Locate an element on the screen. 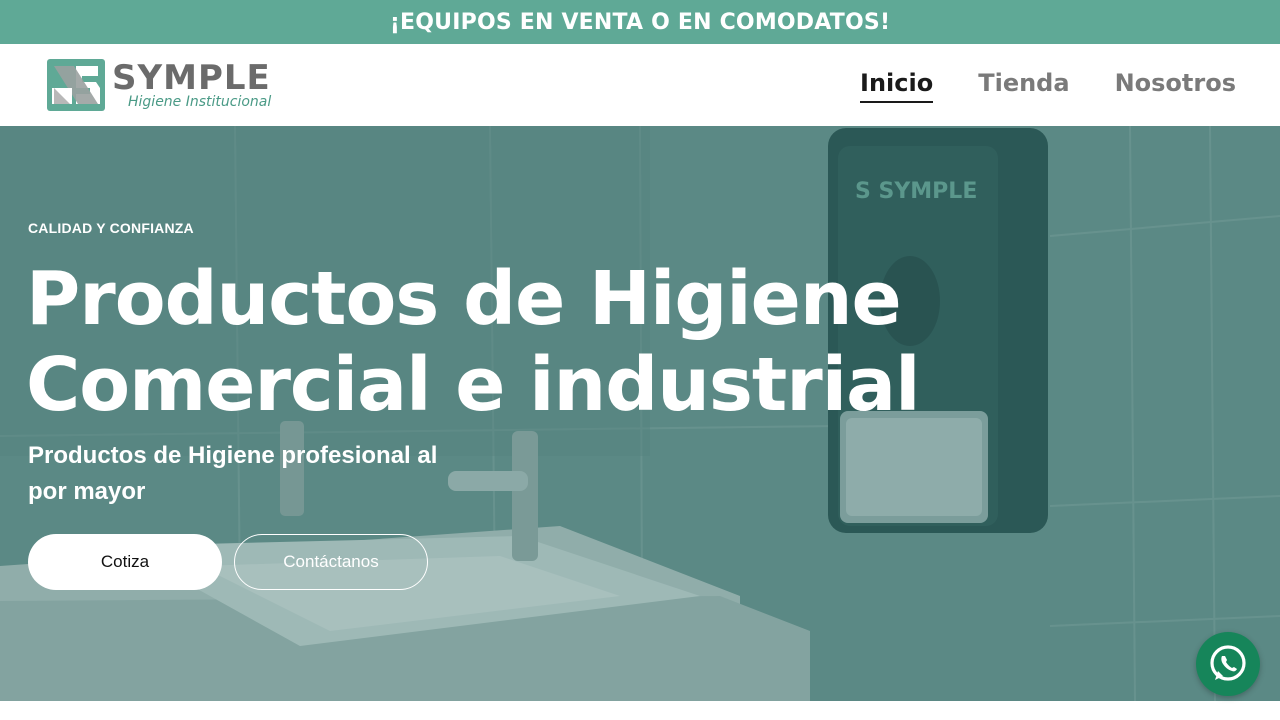 This screenshot has height=720, width=1280. promo-text: ¡EQUIPOS EN VENTA O EN COMODATOS! is located at coordinates (640, 22).